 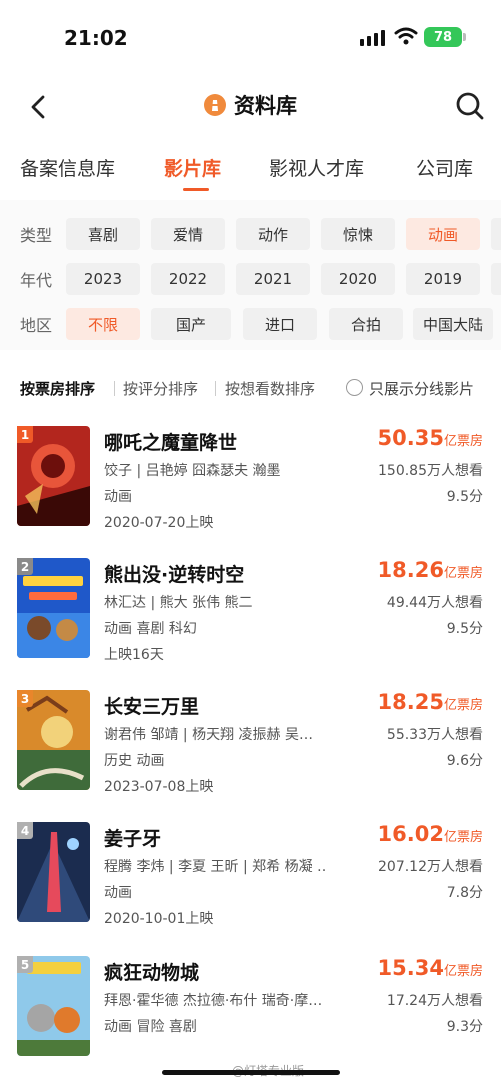 I want to click on chip-region: 进口, so click(x=280, y=324).